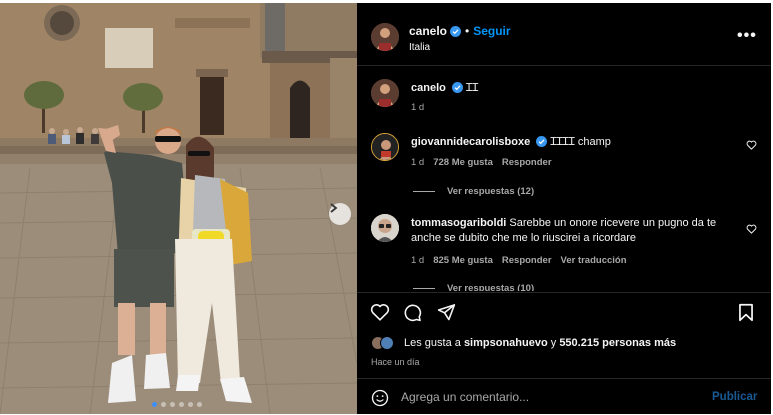 The width and height of the screenshot is (773, 415). What do you see at coordinates (463, 260) in the screenshot?
I see `comment-likes: 825 Me gusta` at bounding box center [463, 260].